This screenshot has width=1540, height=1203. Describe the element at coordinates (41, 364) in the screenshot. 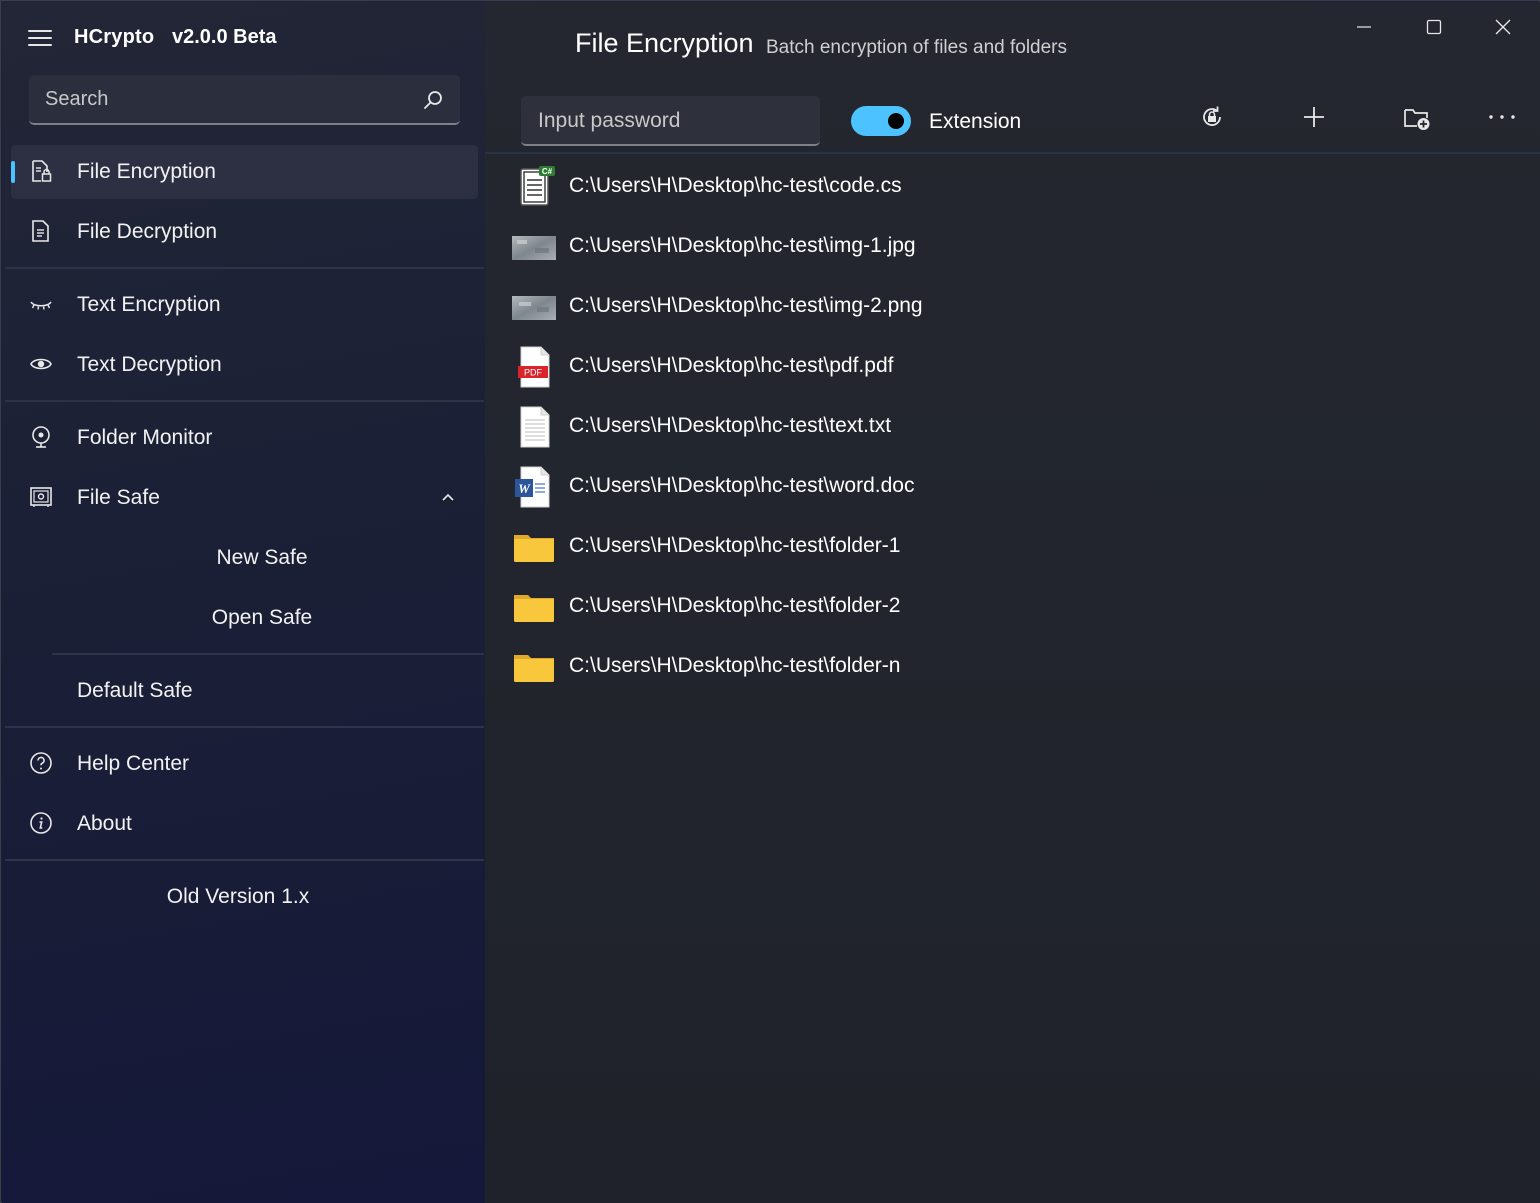

I see `eye-icon` at that location.